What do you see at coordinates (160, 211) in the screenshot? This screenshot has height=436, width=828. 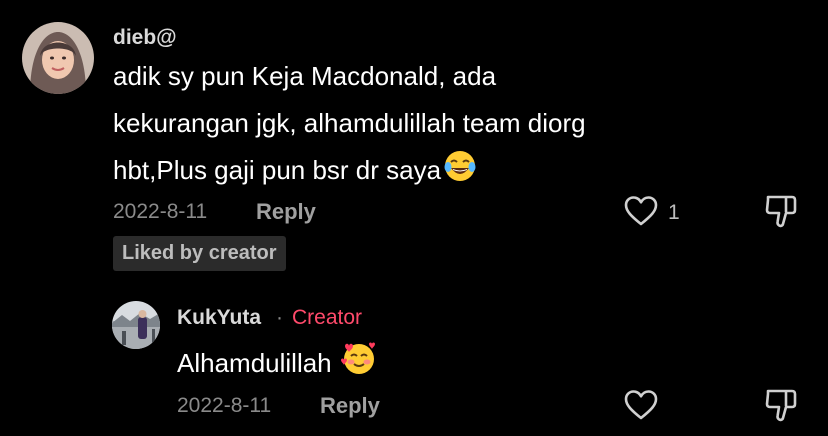 I see `comment-date: 2022-8-11` at bounding box center [160, 211].